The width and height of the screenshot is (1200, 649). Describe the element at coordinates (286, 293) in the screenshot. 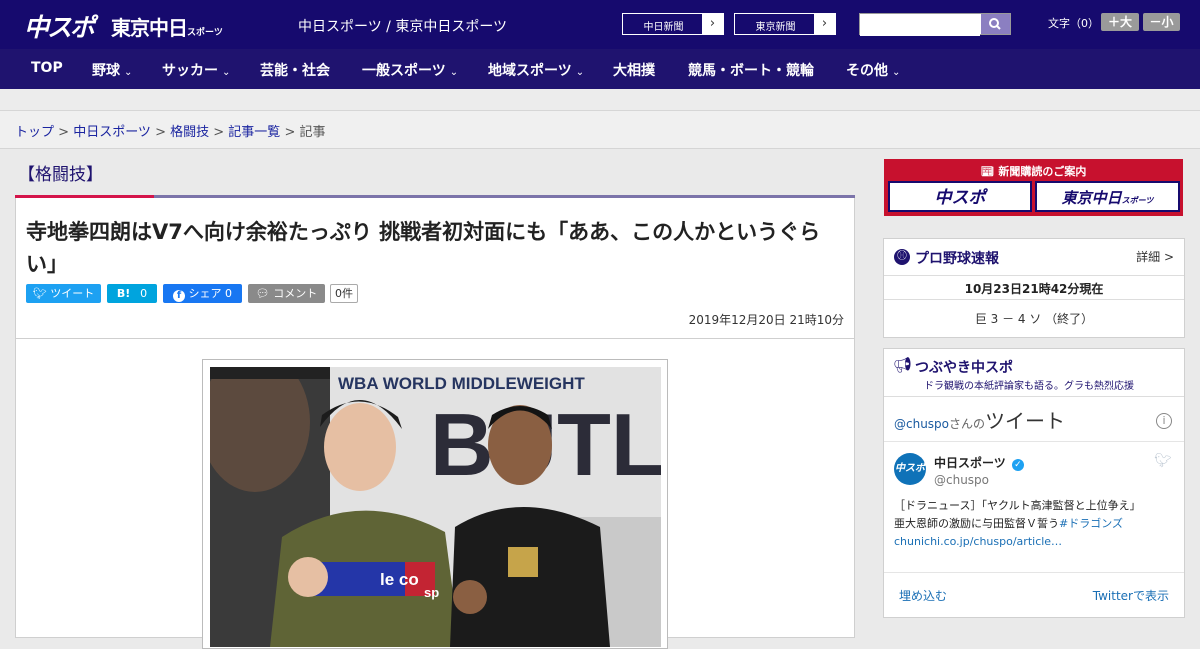

I see `comment-button: 💬︎ コメント` at that location.